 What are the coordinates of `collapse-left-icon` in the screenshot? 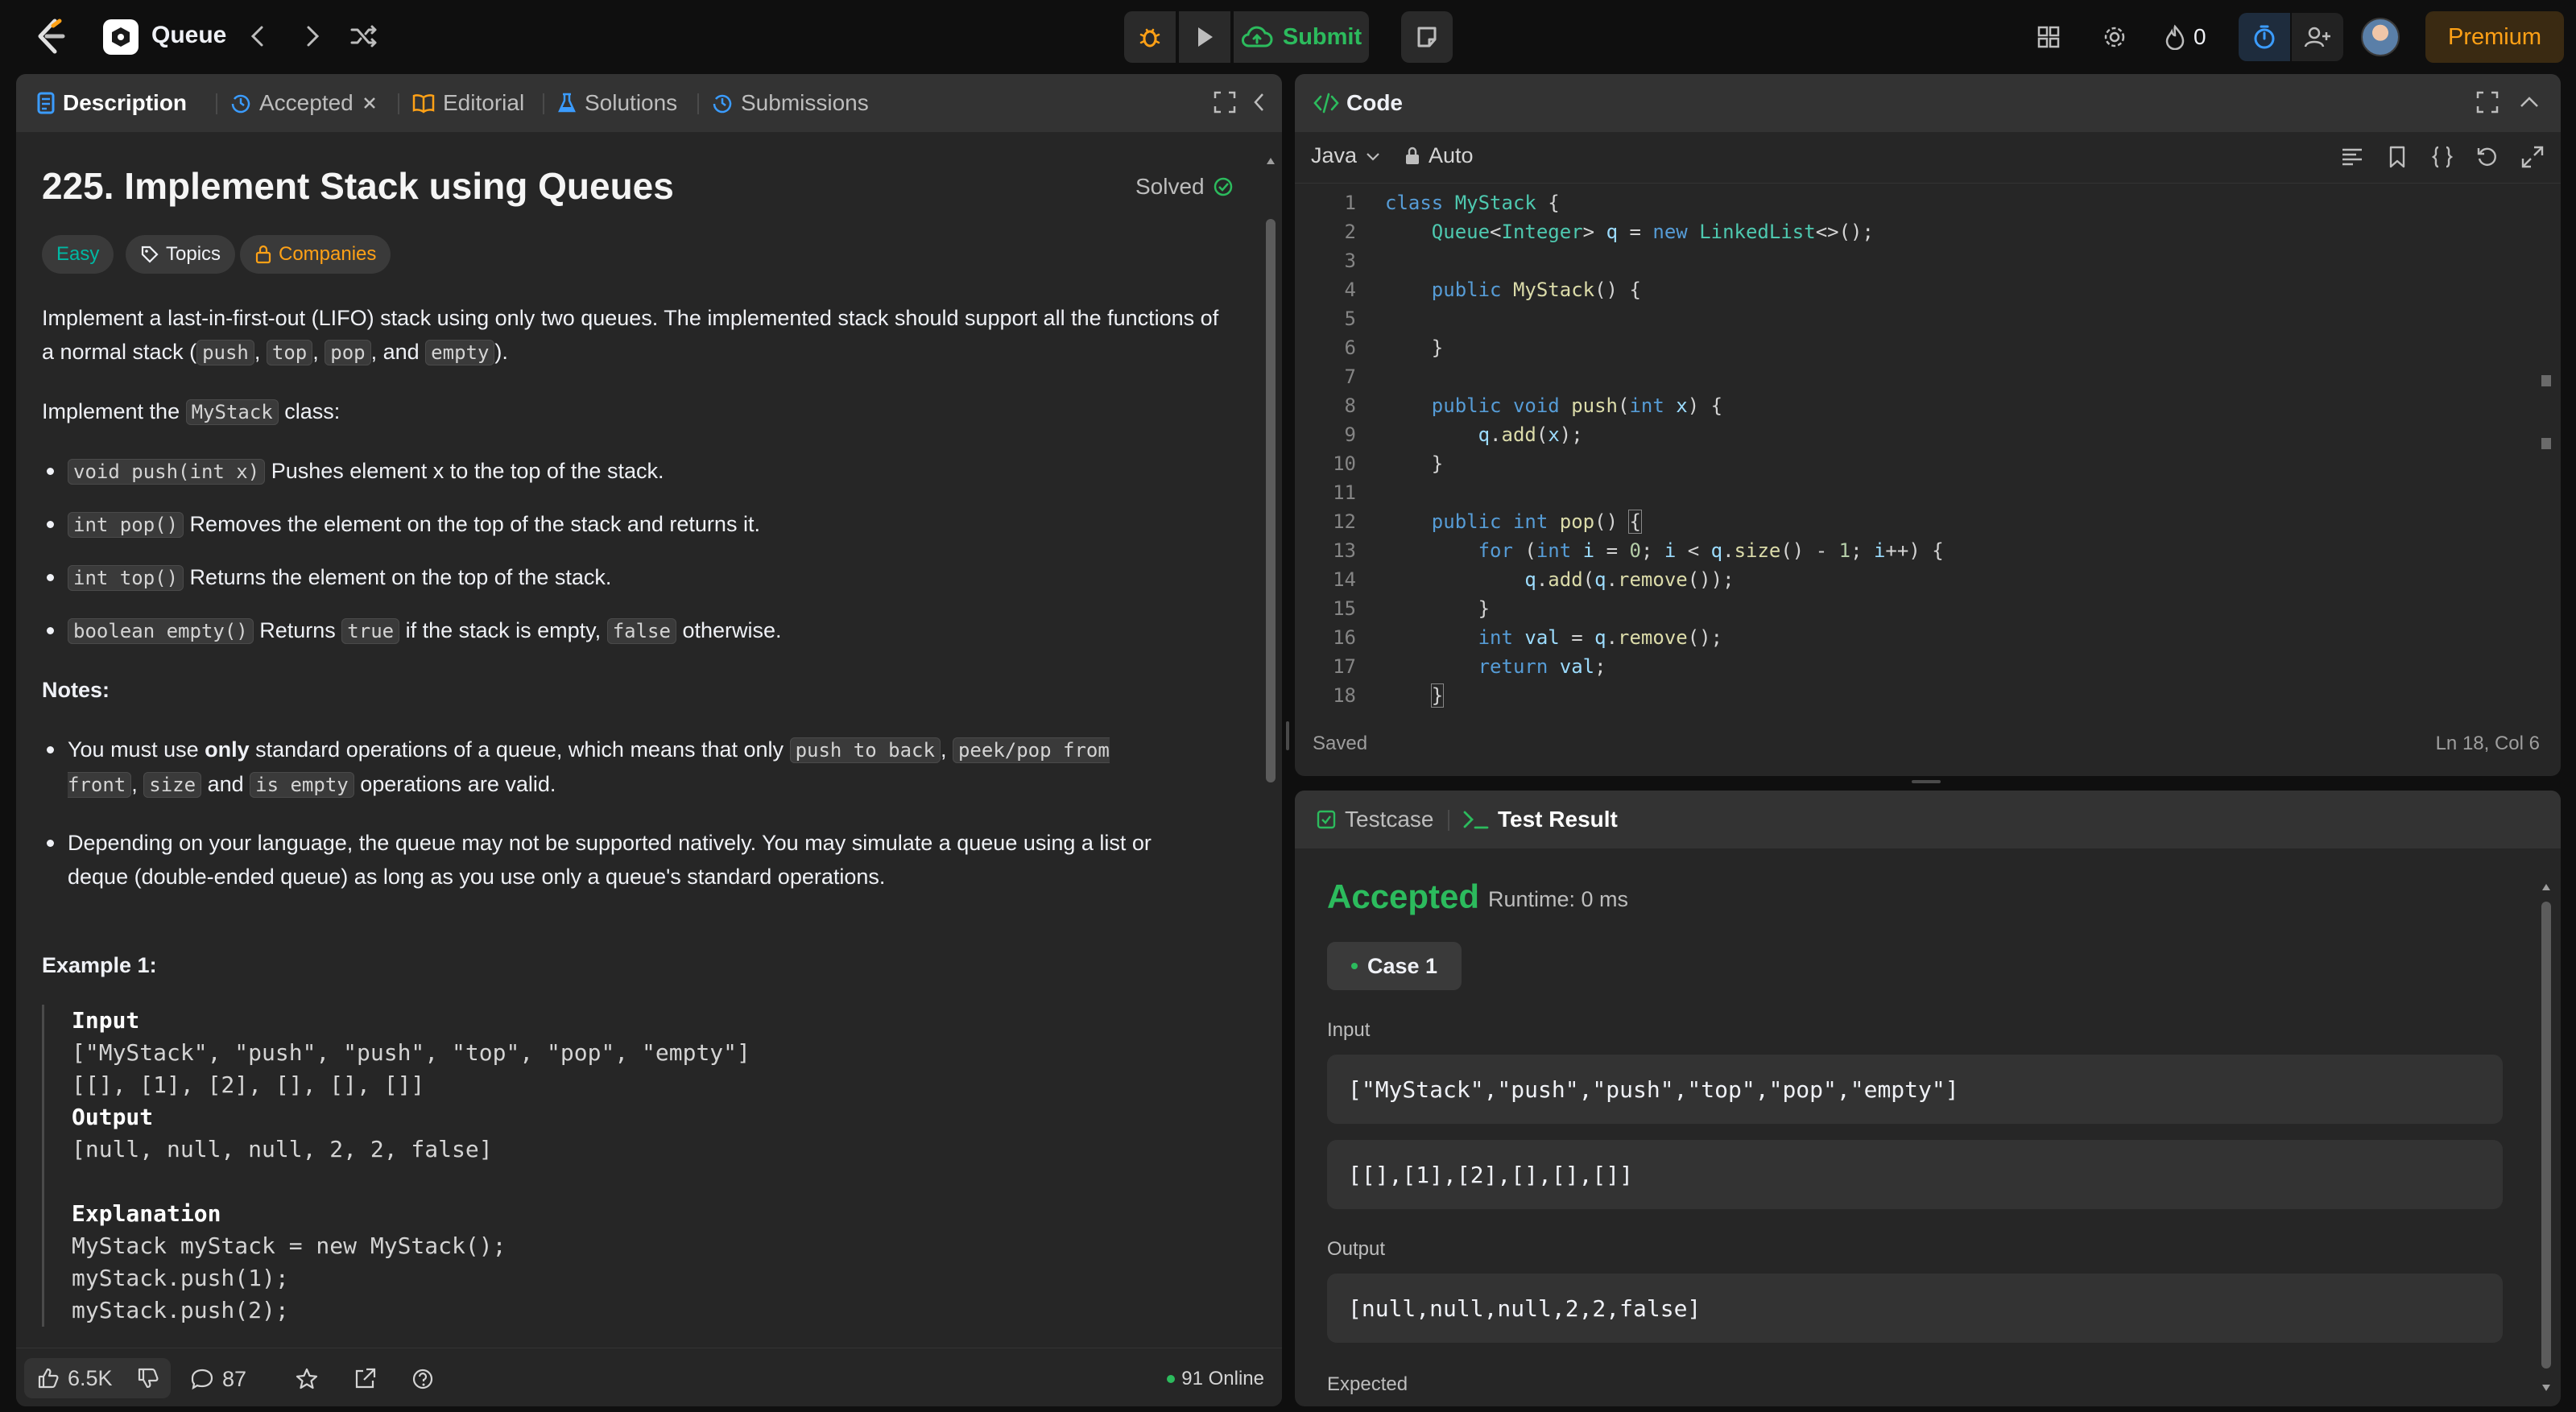 It's located at (1259, 102).